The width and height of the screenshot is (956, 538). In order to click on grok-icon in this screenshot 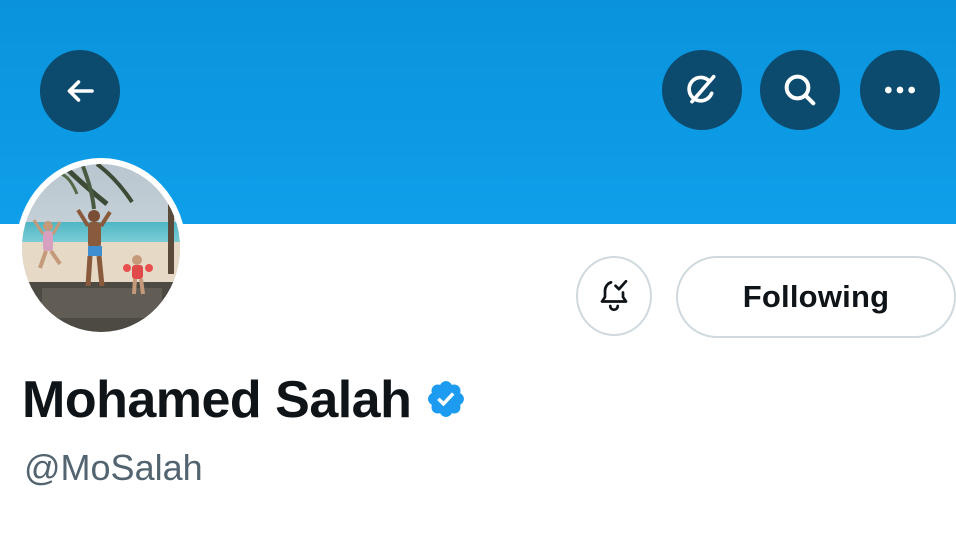, I will do `click(702, 90)`.